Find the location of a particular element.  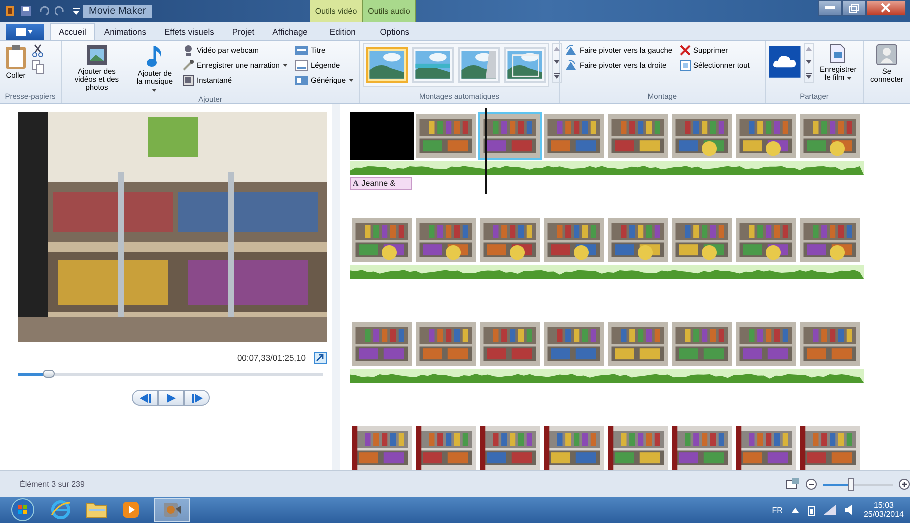

ribbon-tab: Effets visuels is located at coordinates (189, 31).